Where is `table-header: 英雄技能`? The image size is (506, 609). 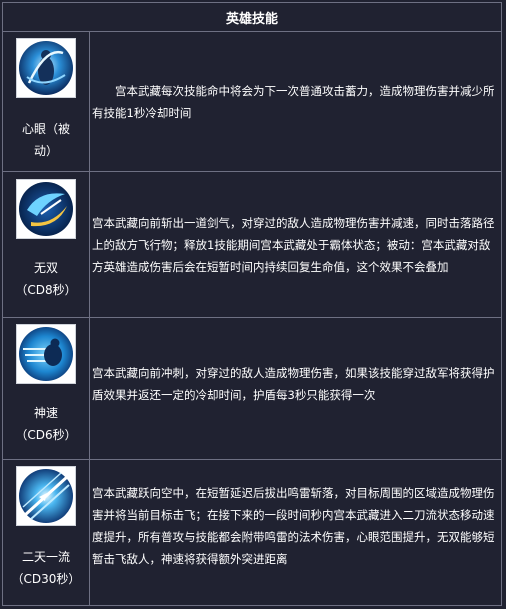
table-header: 英雄技能 is located at coordinates (252, 17).